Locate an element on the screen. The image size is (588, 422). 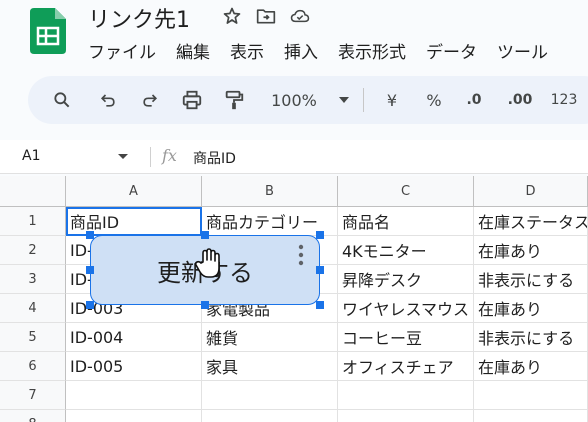
formula-bar: A1 fx 商品ID is located at coordinates (294, 157).